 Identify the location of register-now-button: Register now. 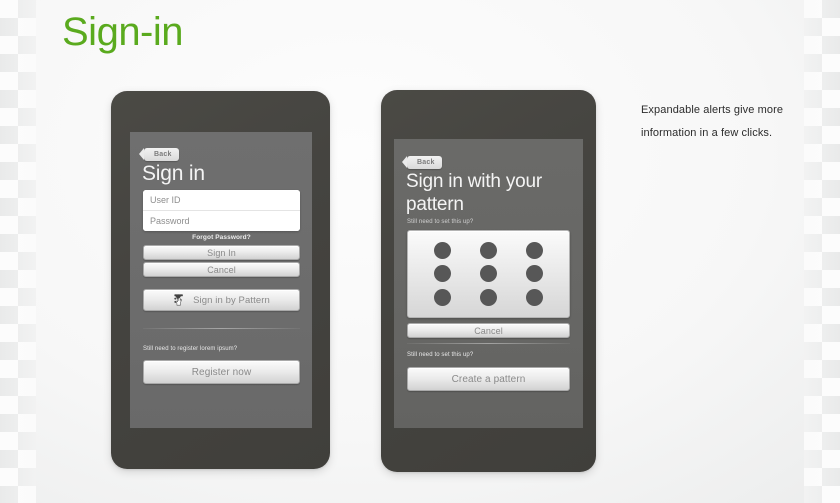
(221, 372).